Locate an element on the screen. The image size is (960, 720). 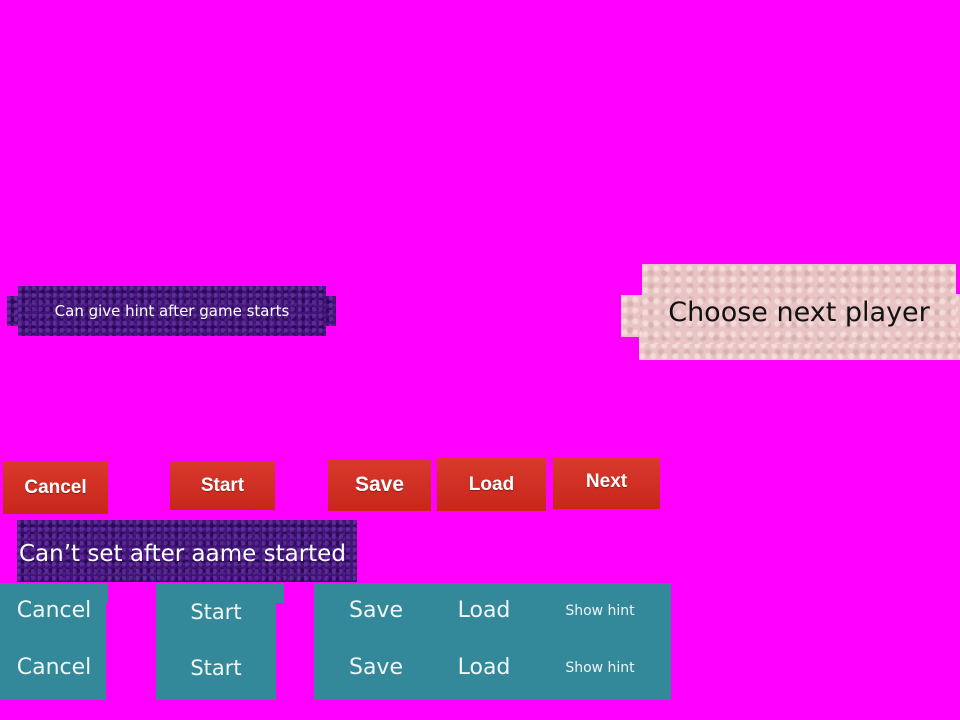
load-button: Load is located at coordinates (491, 484).